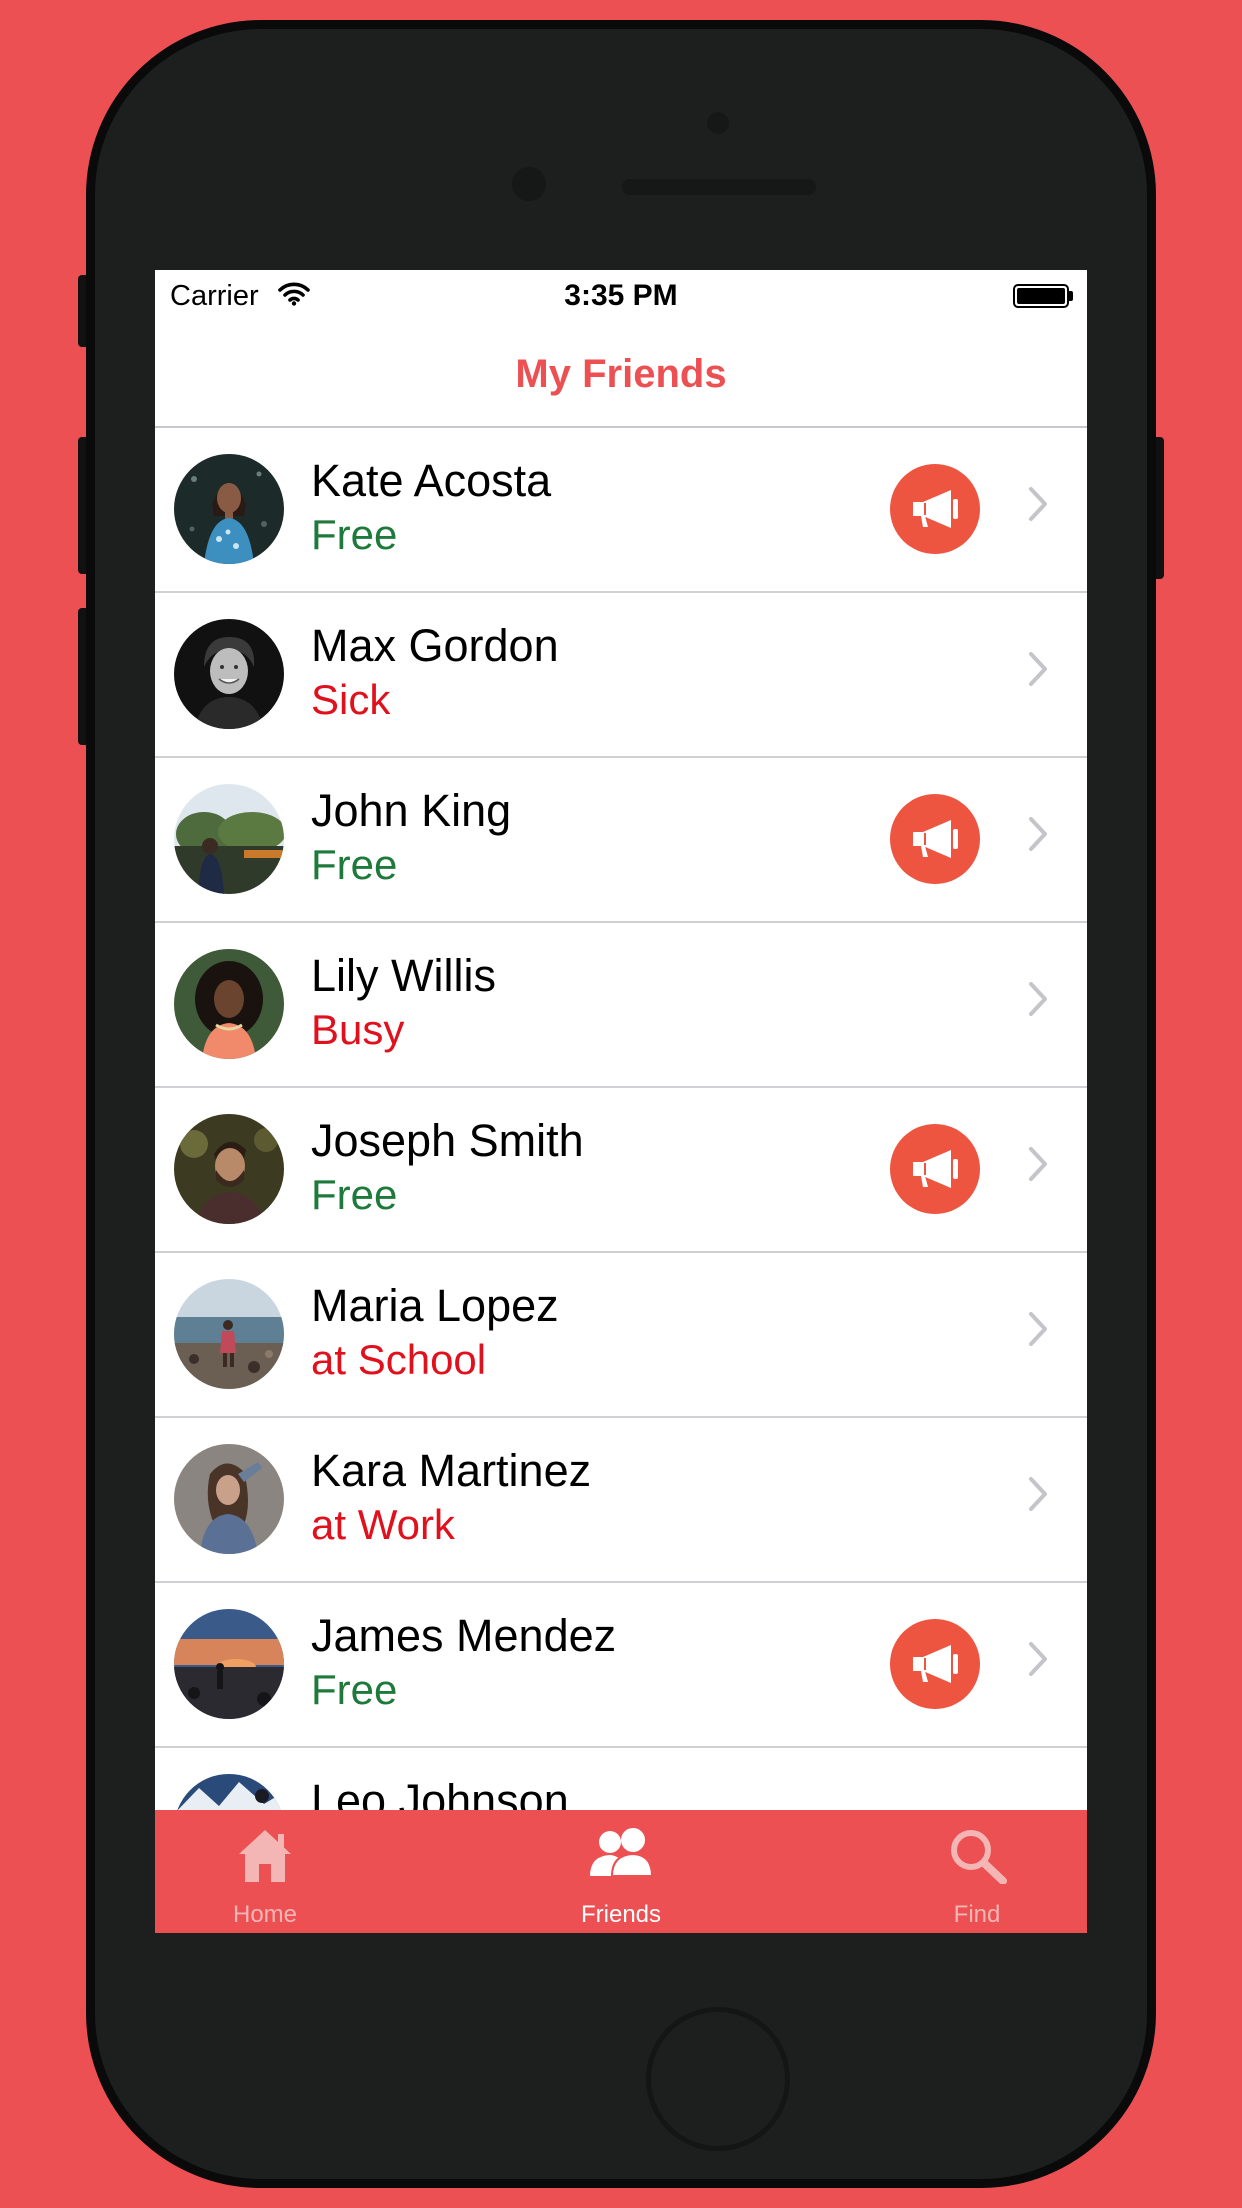 This screenshot has height=2208, width=1242. What do you see at coordinates (621, 1914) in the screenshot?
I see `tab-label: Friends` at bounding box center [621, 1914].